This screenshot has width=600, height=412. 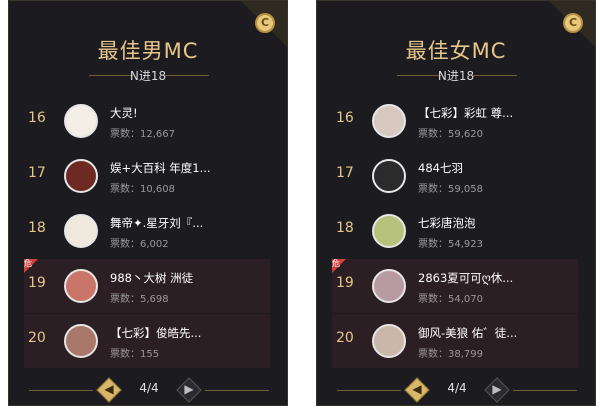 I want to click on list-item: 17 484七羽 票数：59,058, so click(x=455, y=176).